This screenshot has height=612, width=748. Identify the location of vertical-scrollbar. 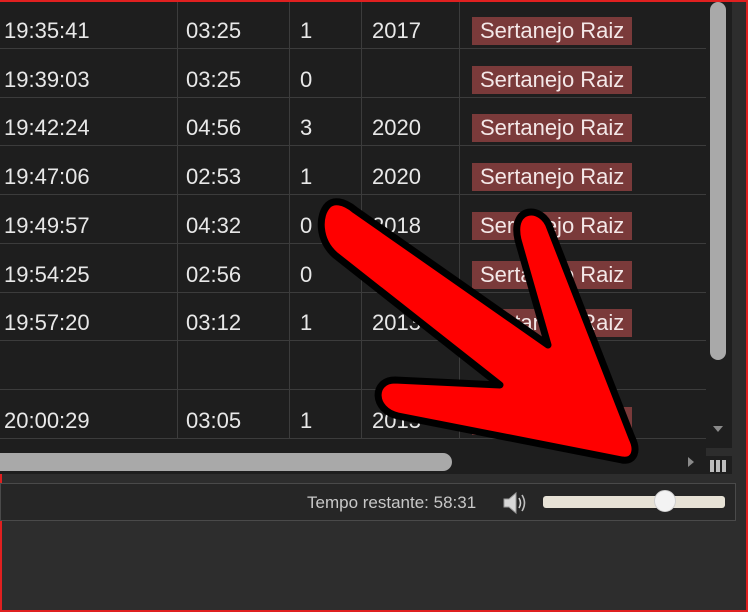
(719, 225).